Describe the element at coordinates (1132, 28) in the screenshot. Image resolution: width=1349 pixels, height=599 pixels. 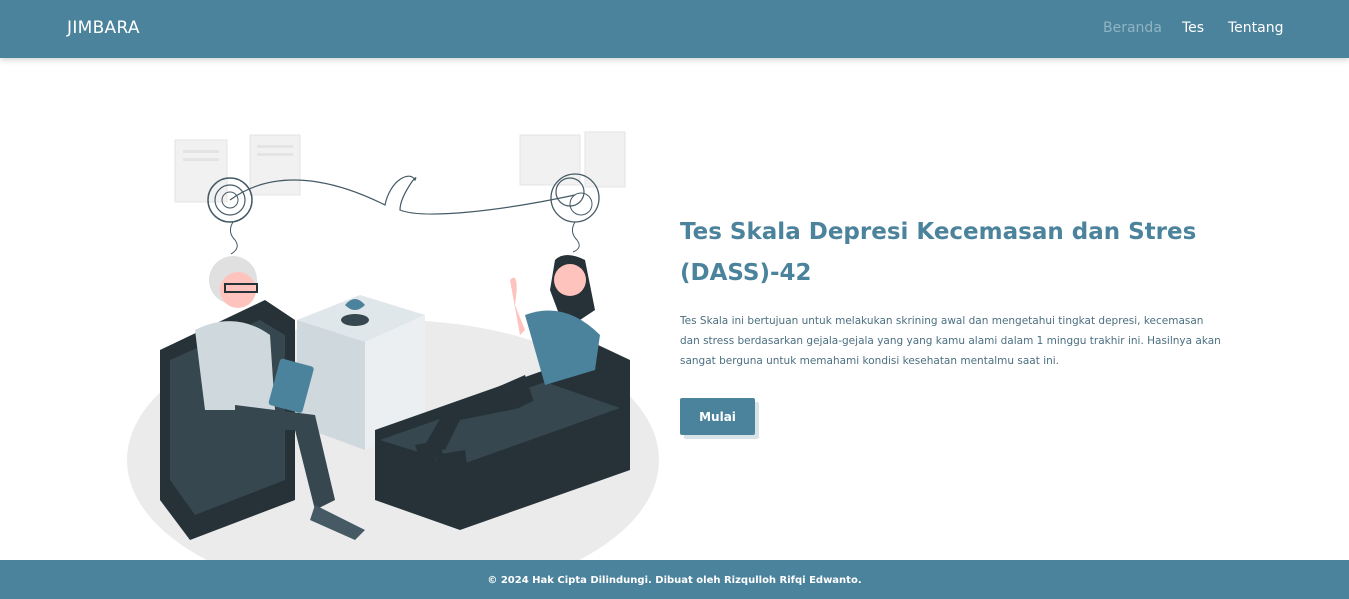
I see `nav-link-beranda: Beranda` at that location.